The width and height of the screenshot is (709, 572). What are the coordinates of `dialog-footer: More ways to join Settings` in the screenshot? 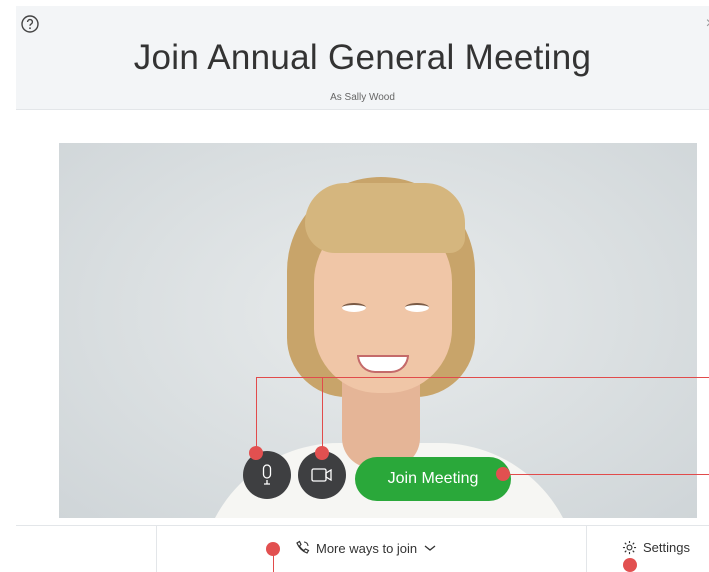 It's located at (362, 548).